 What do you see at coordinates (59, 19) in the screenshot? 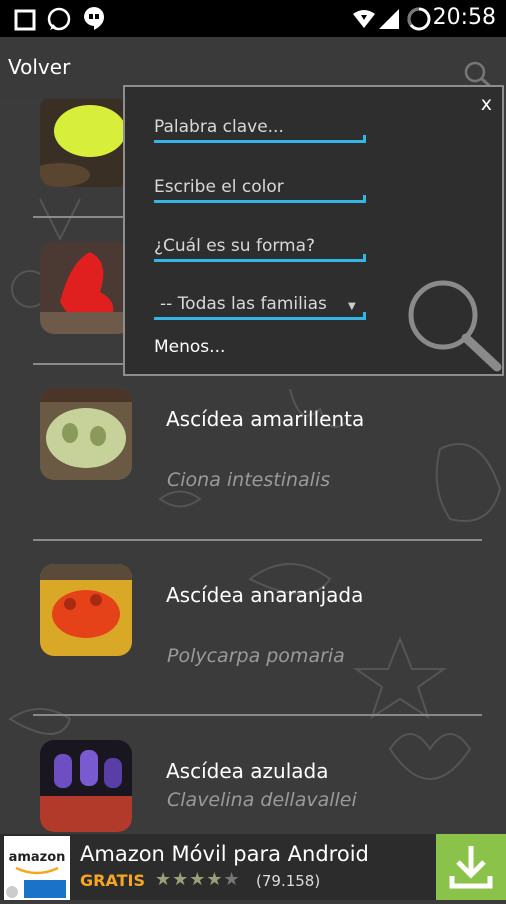
I see `whatsapp-icon` at bounding box center [59, 19].